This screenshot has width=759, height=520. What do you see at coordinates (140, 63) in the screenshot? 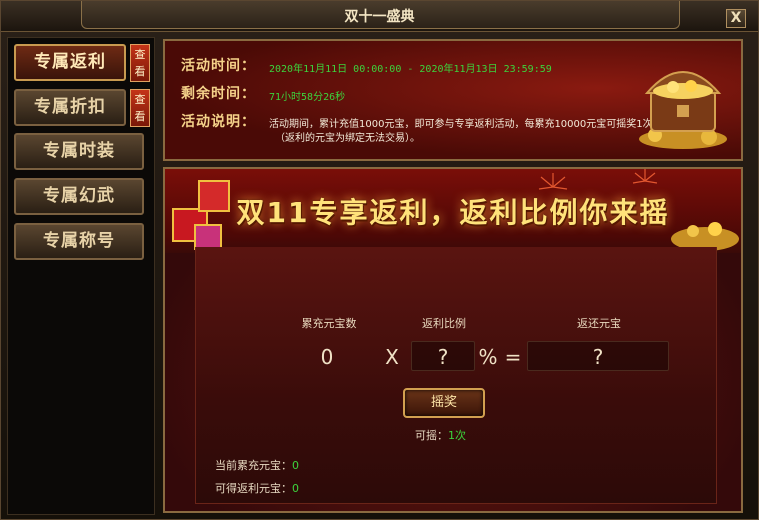
I see `view-rebate-button: 查看` at bounding box center [140, 63].